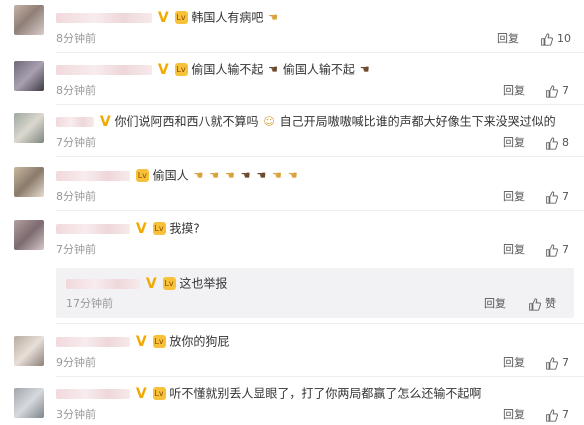  What do you see at coordinates (417, 121) in the screenshot?
I see `comment-text-2: 自己开局嗷嗷喊比谁的声都大好像生下来没哭过似的` at bounding box center [417, 121].